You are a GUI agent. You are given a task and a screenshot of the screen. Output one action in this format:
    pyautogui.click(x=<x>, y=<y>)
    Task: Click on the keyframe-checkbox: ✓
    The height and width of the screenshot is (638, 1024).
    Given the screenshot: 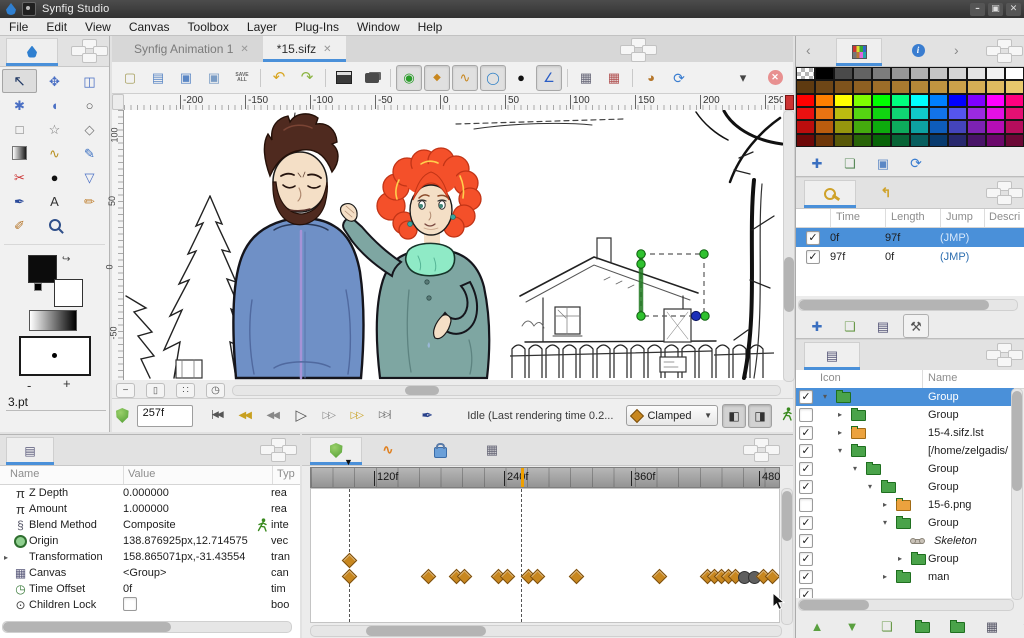 What is the action you would take?
    pyautogui.click(x=813, y=256)
    